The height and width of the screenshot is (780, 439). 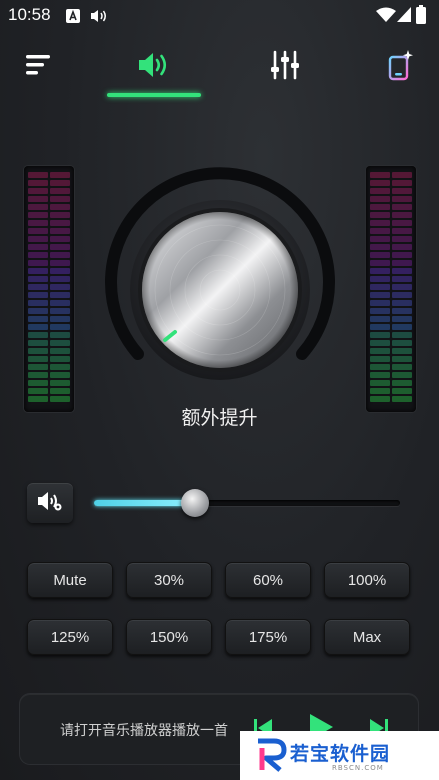 What do you see at coordinates (169, 580) in the screenshot?
I see `preset-30-button: 30%` at bounding box center [169, 580].